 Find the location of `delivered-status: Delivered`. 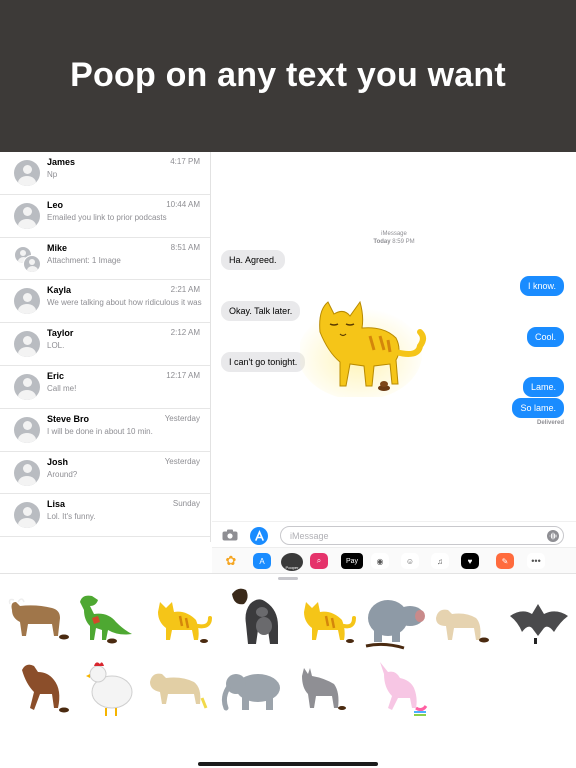

delivered-status: Delivered is located at coordinates (550, 423).